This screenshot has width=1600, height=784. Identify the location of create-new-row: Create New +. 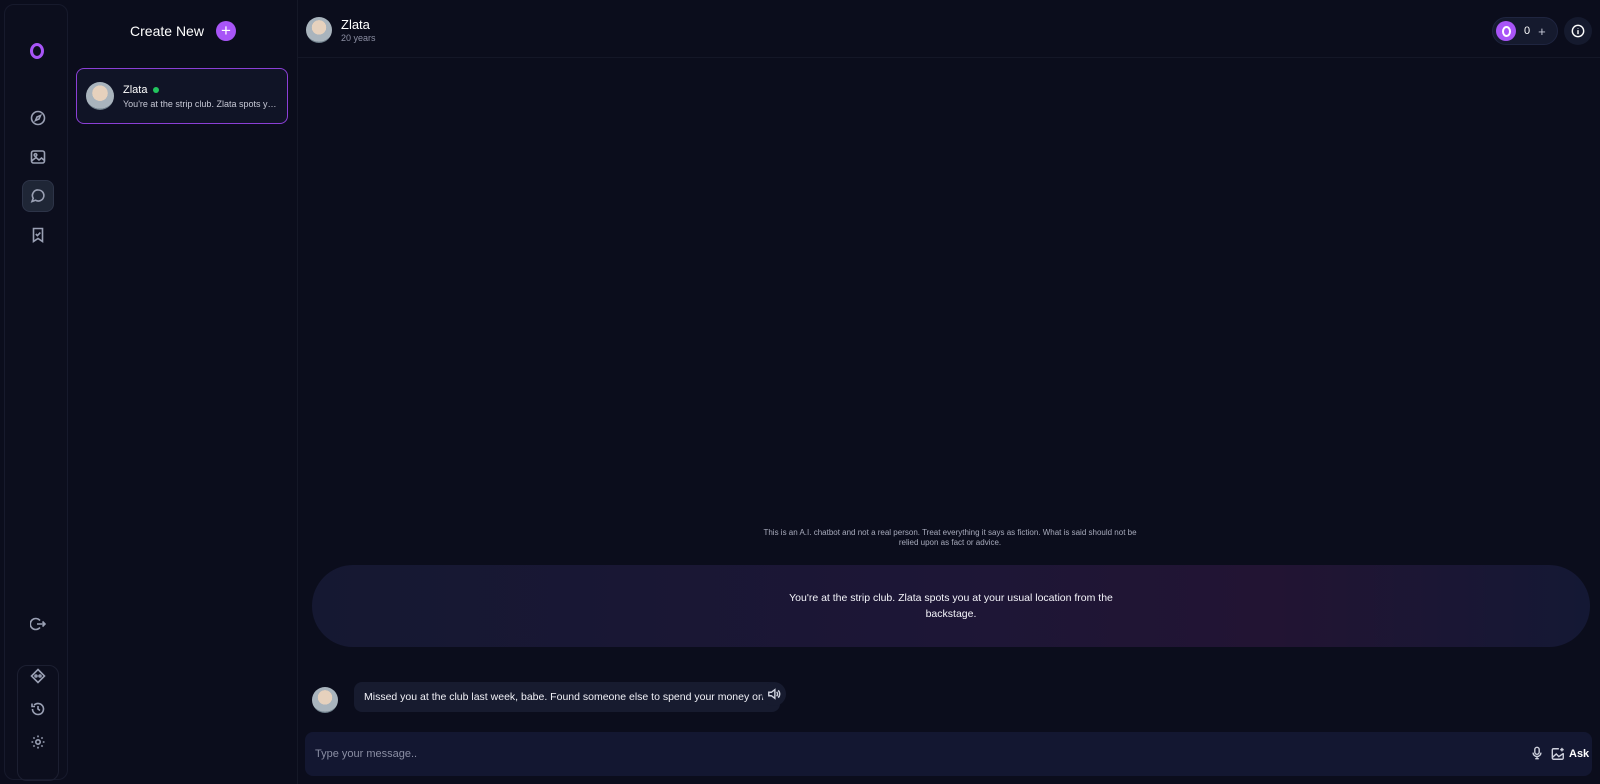
(183, 31).